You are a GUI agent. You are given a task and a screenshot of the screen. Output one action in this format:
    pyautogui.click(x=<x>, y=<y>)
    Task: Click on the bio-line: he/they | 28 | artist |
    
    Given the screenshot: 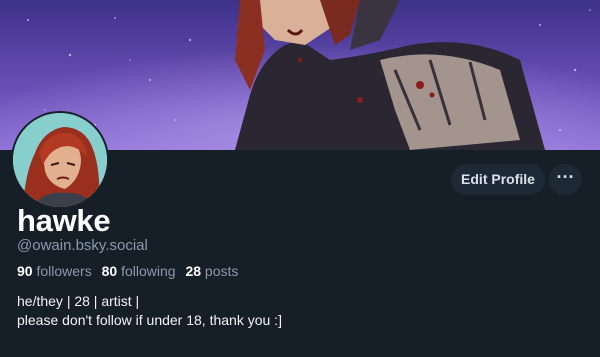 What is the action you would take?
    pyautogui.click(x=78, y=301)
    